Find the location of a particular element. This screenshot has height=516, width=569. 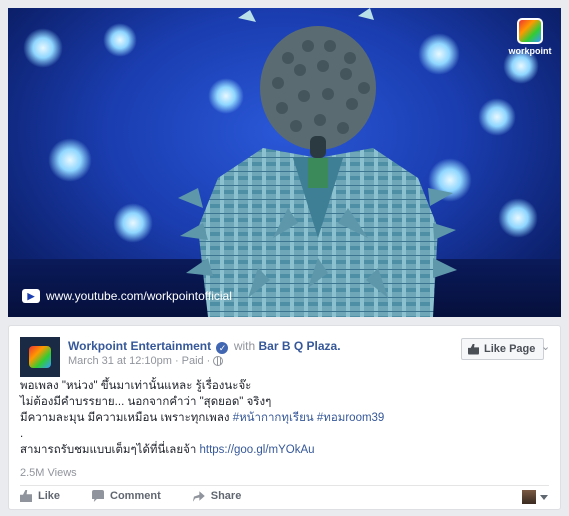

youtube-watermark: ▶ www.youtube.com/workpointofficial is located at coordinates (127, 296).